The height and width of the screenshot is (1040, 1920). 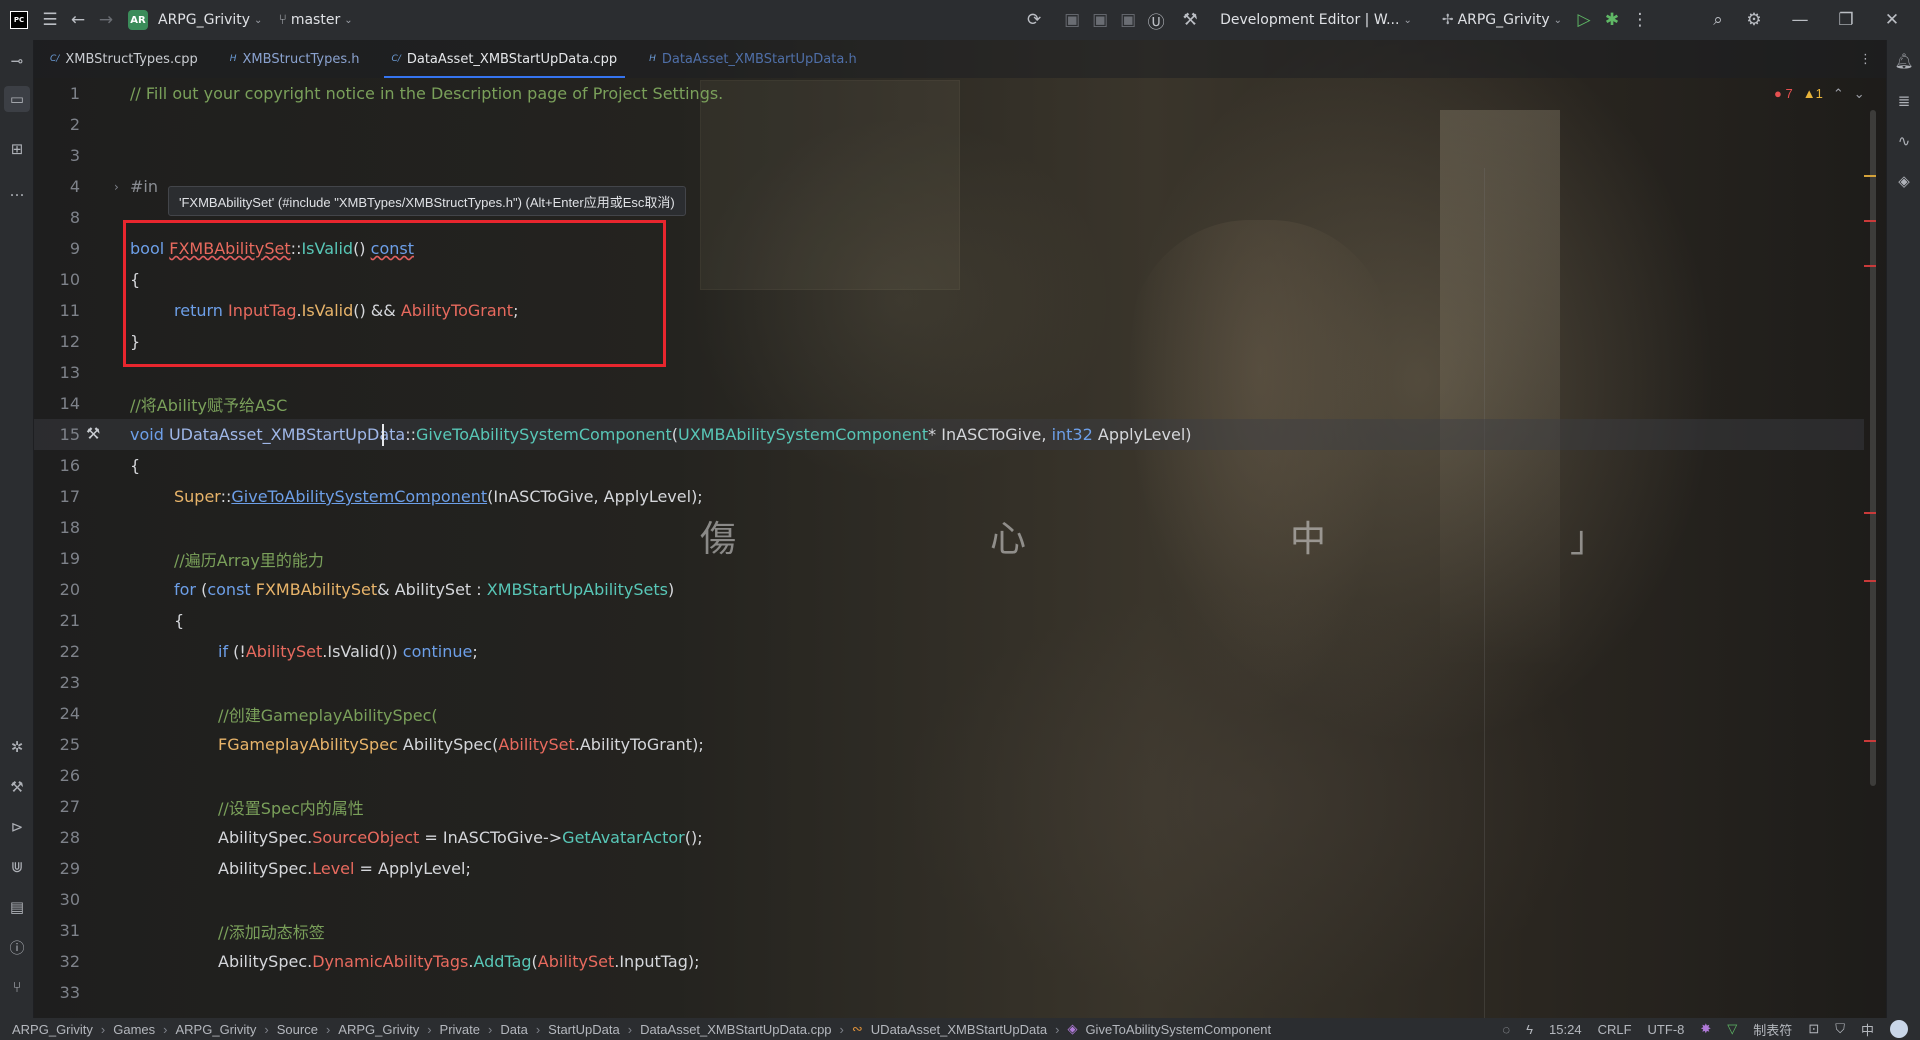 I want to click on line-number: 33, so click(x=69, y=992).